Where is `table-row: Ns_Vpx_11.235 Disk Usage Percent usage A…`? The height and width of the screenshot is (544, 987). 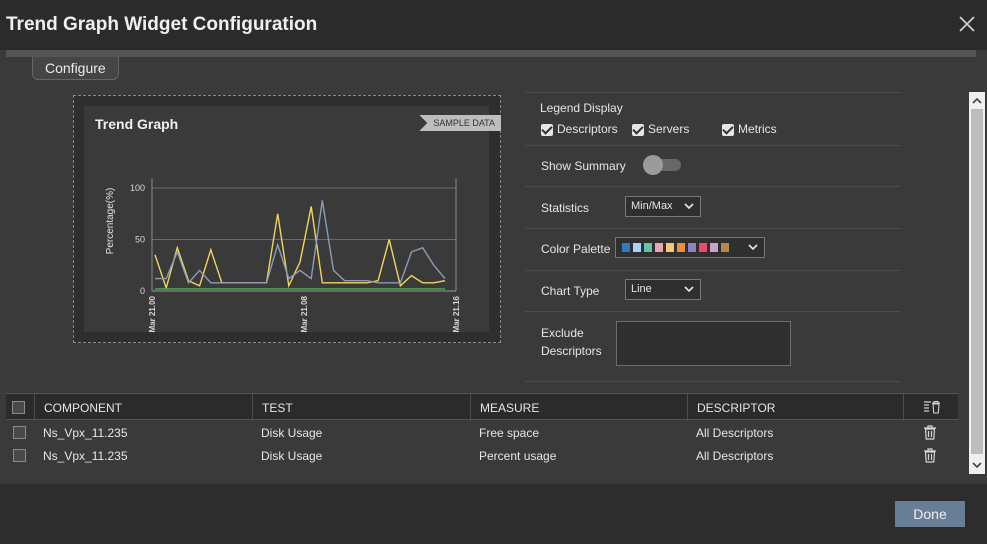 table-row: Ns_Vpx_11.235 Disk Usage Percent usage A… is located at coordinates (482, 456).